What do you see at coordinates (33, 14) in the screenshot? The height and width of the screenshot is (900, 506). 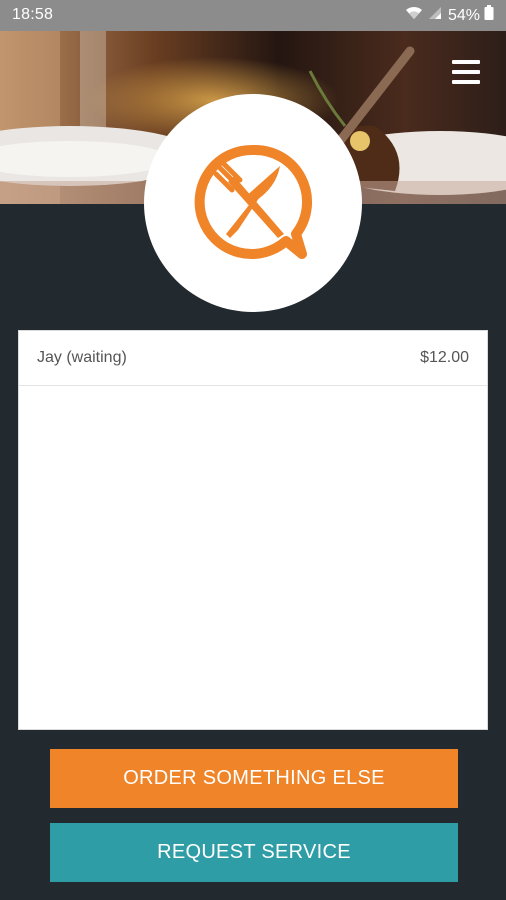 I see `status-time: 18:58` at bounding box center [33, 14].